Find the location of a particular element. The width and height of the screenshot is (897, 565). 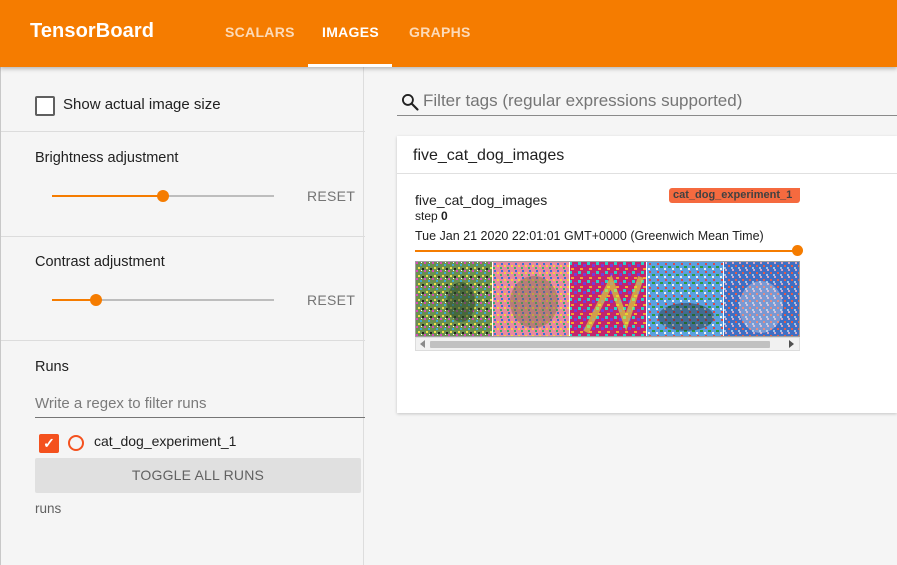

cat-dog-images is located at coordinates (607, 299).